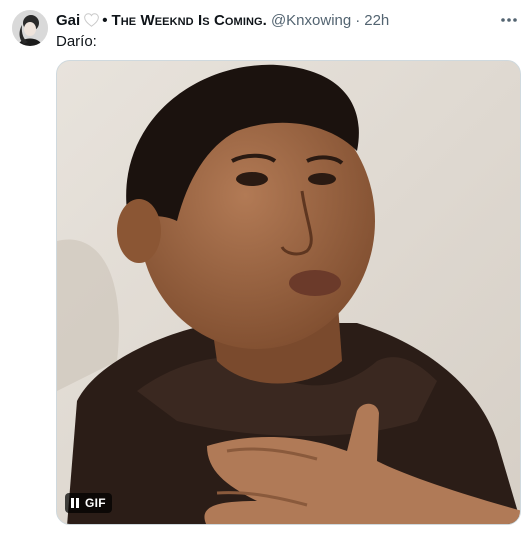  I want to click on avatar-image, so click(30, 28).